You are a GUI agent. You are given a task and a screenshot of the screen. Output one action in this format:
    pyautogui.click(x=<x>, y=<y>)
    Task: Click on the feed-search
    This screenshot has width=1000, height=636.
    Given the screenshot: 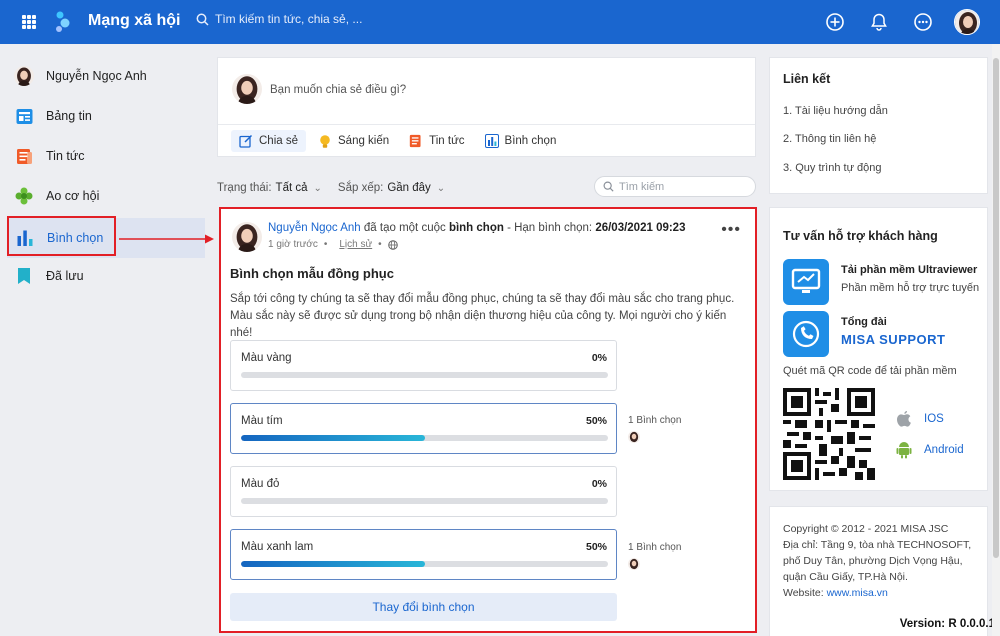 What is the action you would take?
    pyautogui.click(x=675, y=186)
    